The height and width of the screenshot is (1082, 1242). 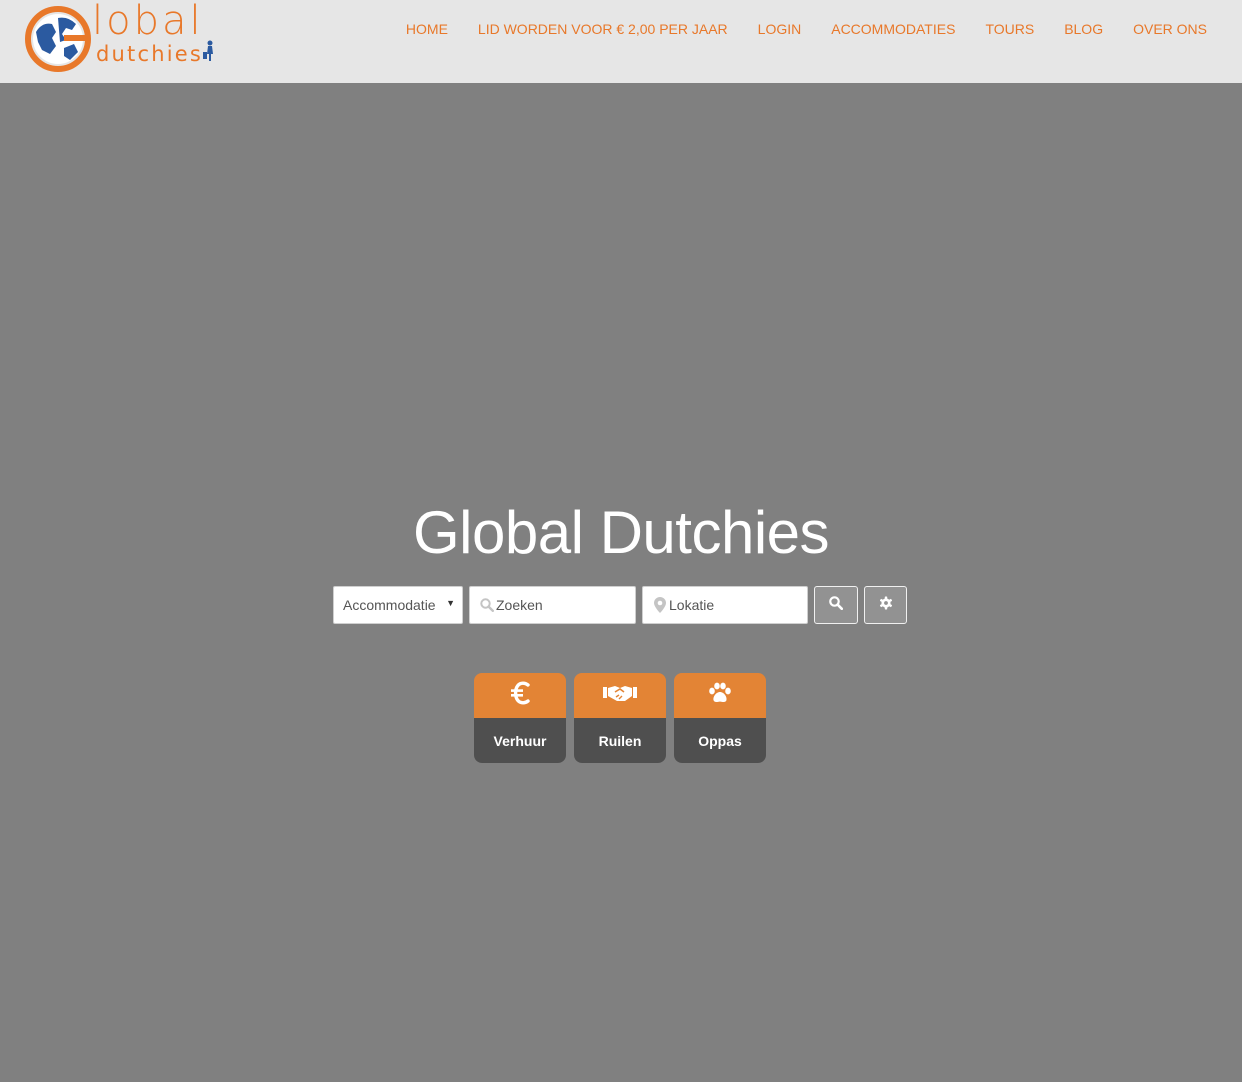 I want to click on search-icon, so click(x=836, y=605).